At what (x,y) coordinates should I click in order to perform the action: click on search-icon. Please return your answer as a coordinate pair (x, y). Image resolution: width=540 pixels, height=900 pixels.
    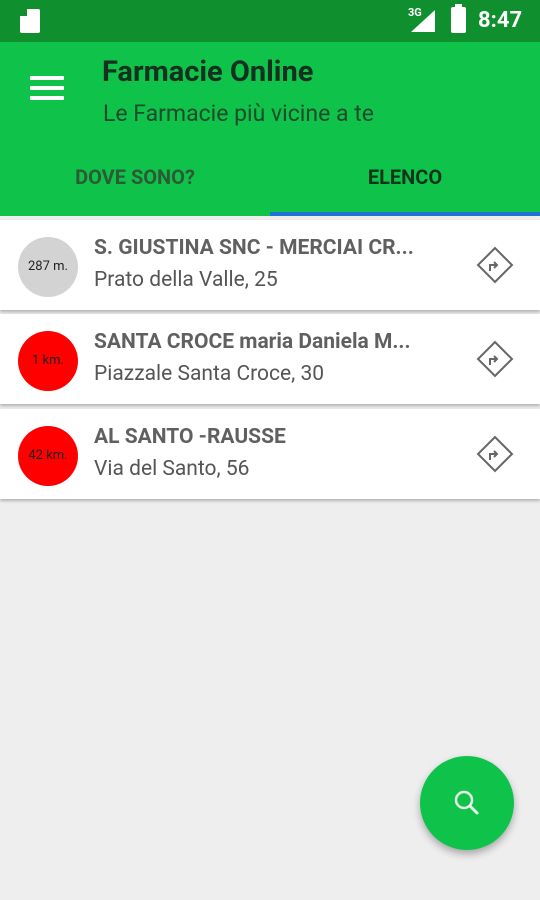
    Looking at the image, I should click on (466, 802).